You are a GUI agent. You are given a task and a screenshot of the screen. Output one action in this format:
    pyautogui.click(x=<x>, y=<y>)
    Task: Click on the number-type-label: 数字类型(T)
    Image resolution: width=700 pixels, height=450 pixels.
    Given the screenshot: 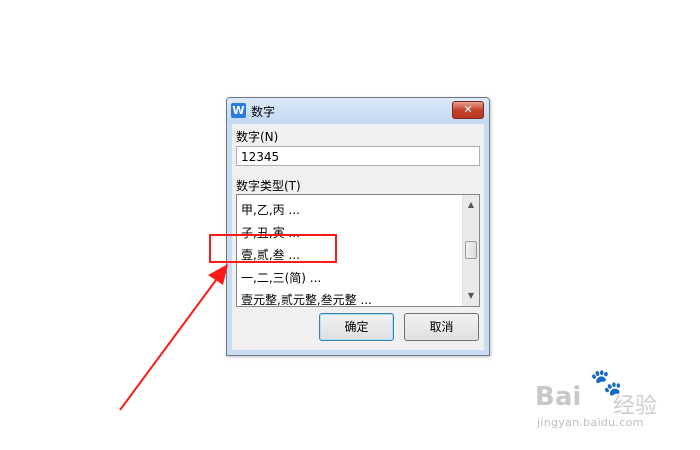 What is the action you would take?
    pyautogui.click(x=268, y=186)
    